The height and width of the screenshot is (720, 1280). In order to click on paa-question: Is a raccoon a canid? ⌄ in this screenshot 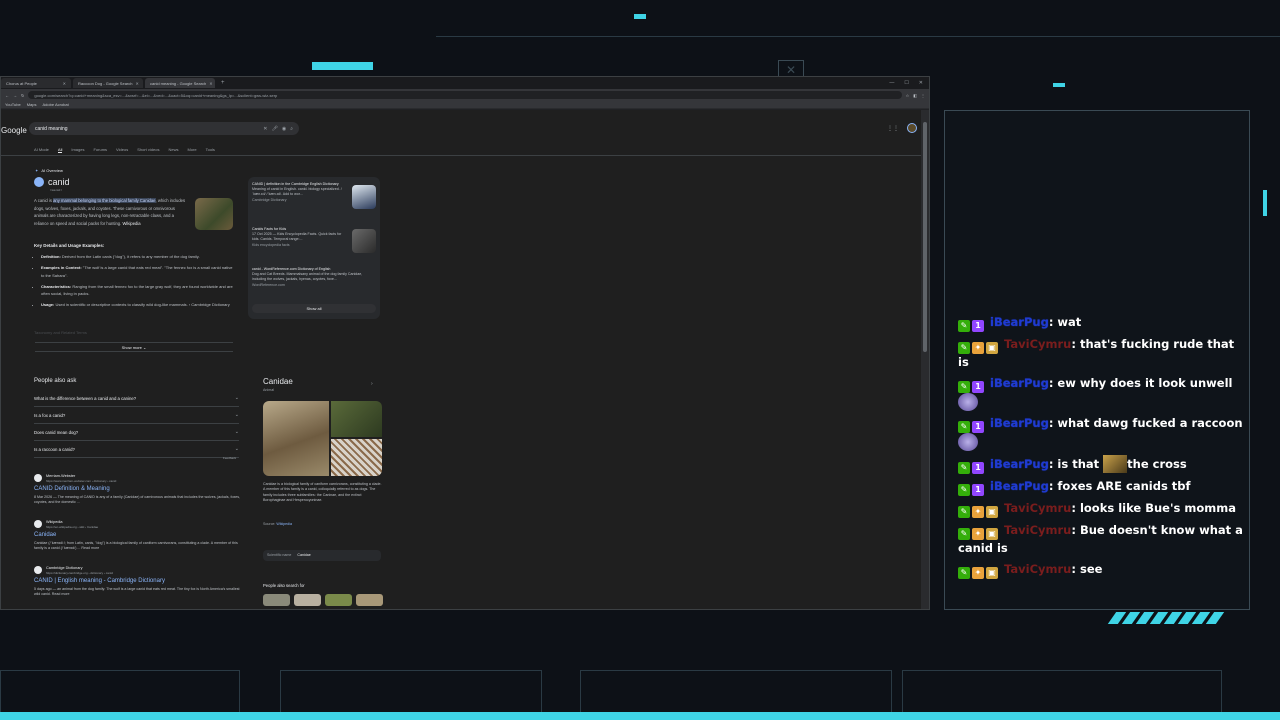, I will do `click(136, 449)`.